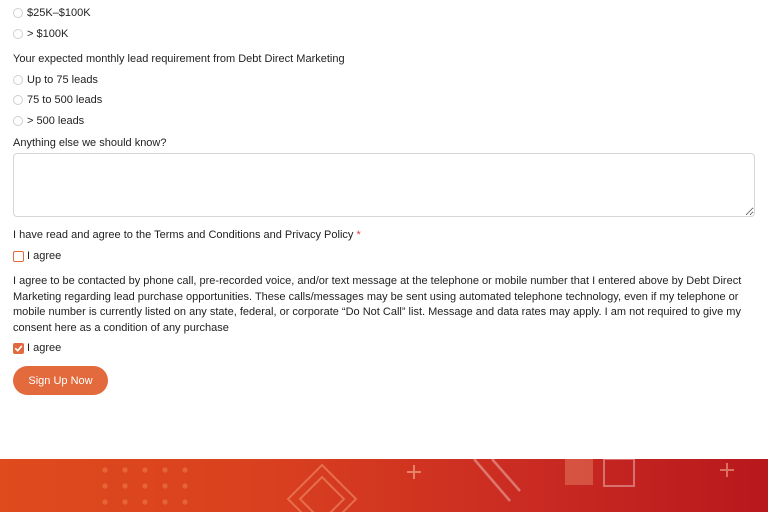 This screenshot has width=768, height=512. Describe the element at coordinates (600, 473) in the screenshot. I see `rectangle-shapes` at that location.